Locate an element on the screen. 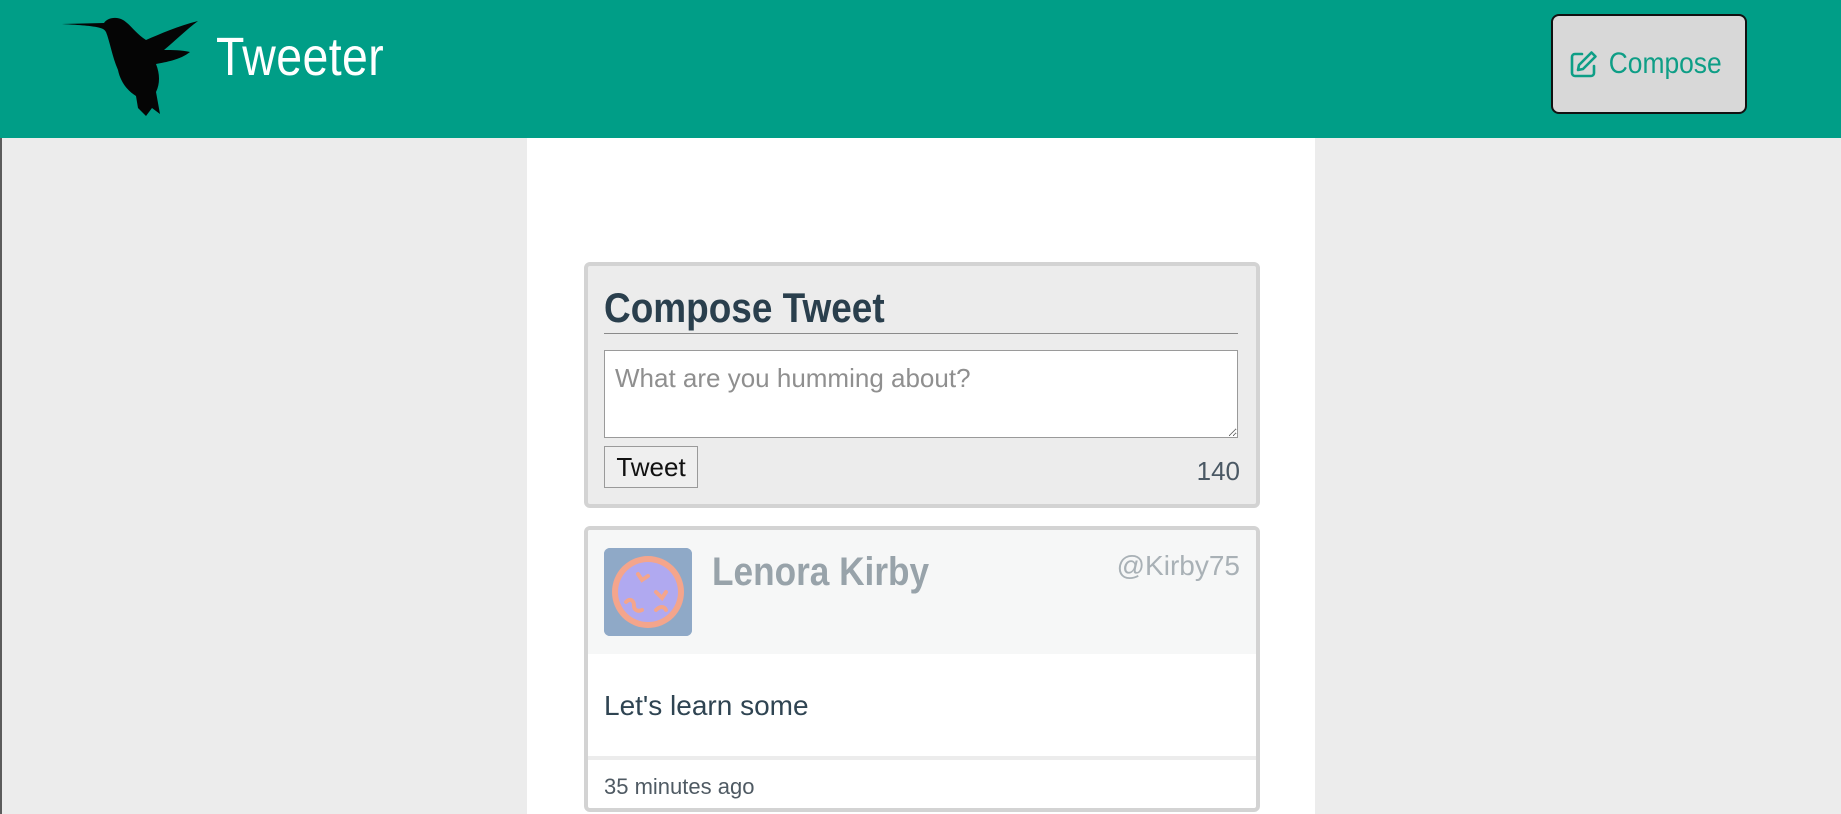 This screenshot has height=814, width=1841. compose-divider is located at coordinates (921, 333).